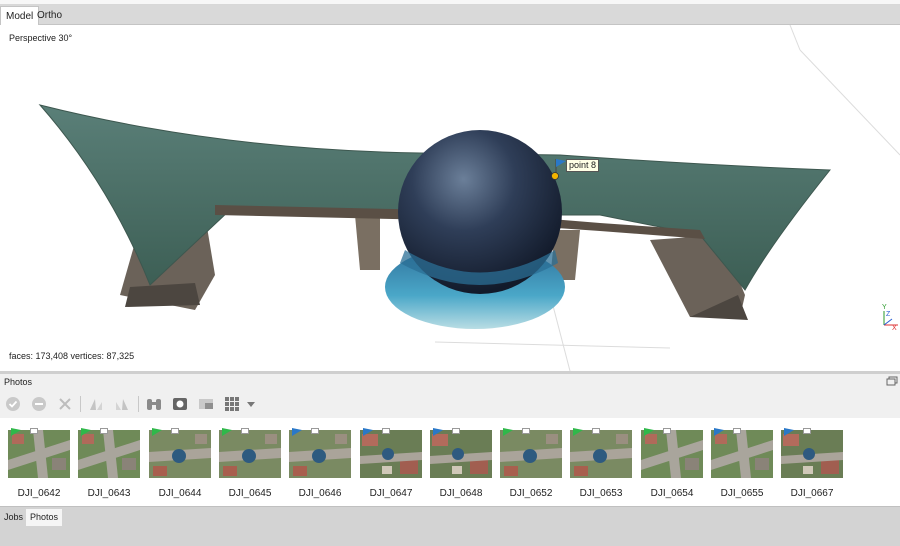 This screenshot has height=546, width=900. I want to click on axis-label-z: Z, so click(888, 314).